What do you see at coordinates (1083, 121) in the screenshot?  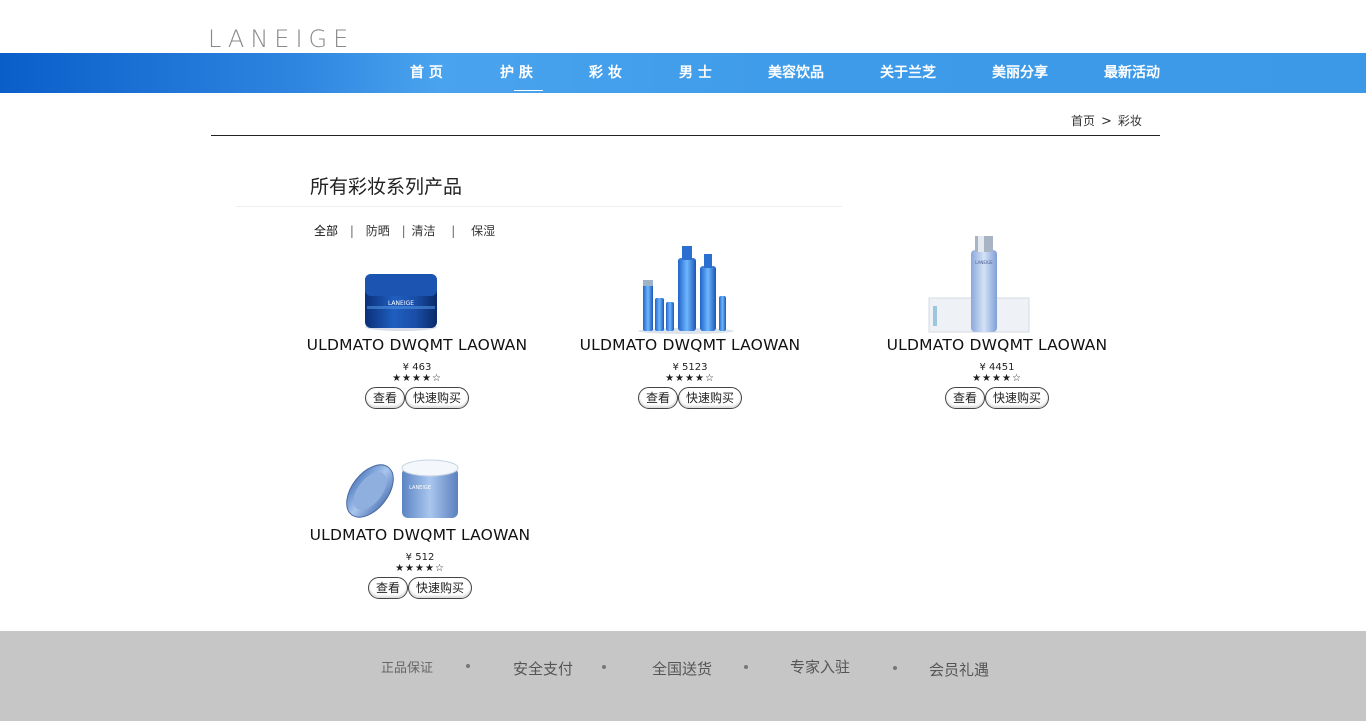 I see `breadcrumb-home-link: 首页` at bounding box center [1083, 121].